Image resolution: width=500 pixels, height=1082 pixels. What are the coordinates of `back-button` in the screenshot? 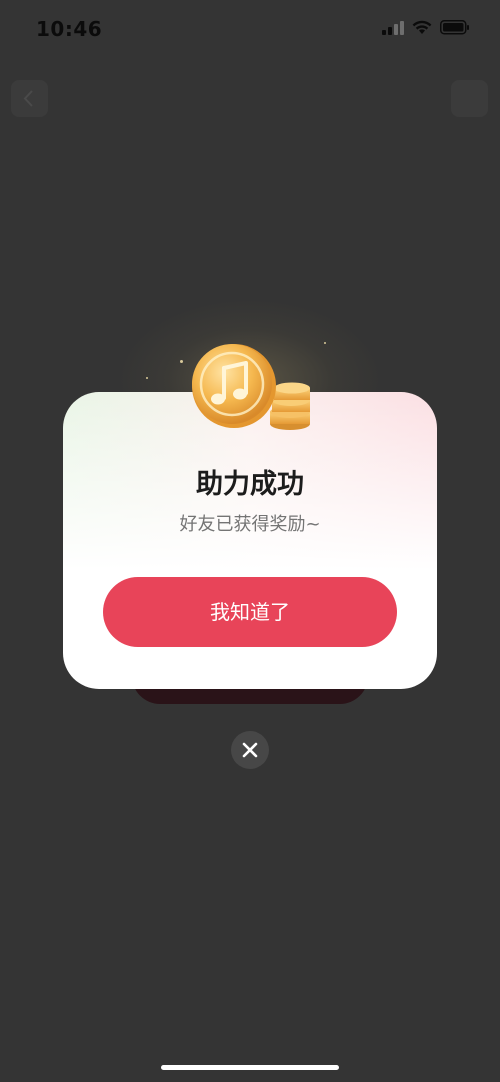 It's located at (29, 98).